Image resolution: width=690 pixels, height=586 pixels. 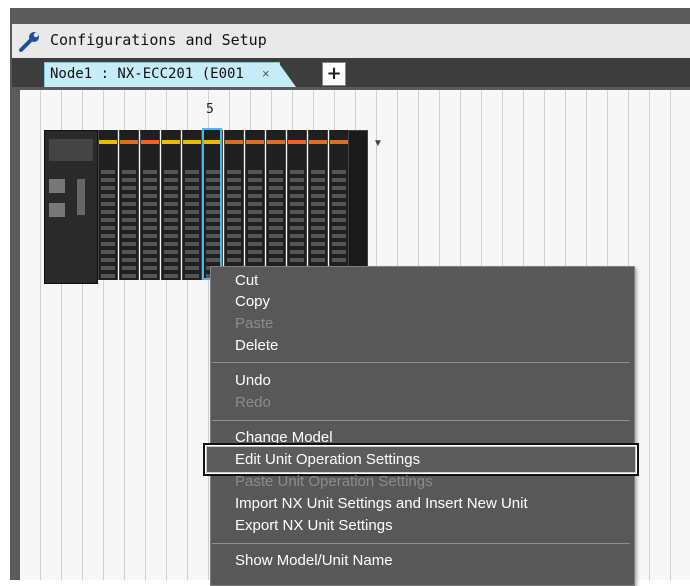 I want to click on window-title: Configurations and Setup, so click(x=158, y=40).